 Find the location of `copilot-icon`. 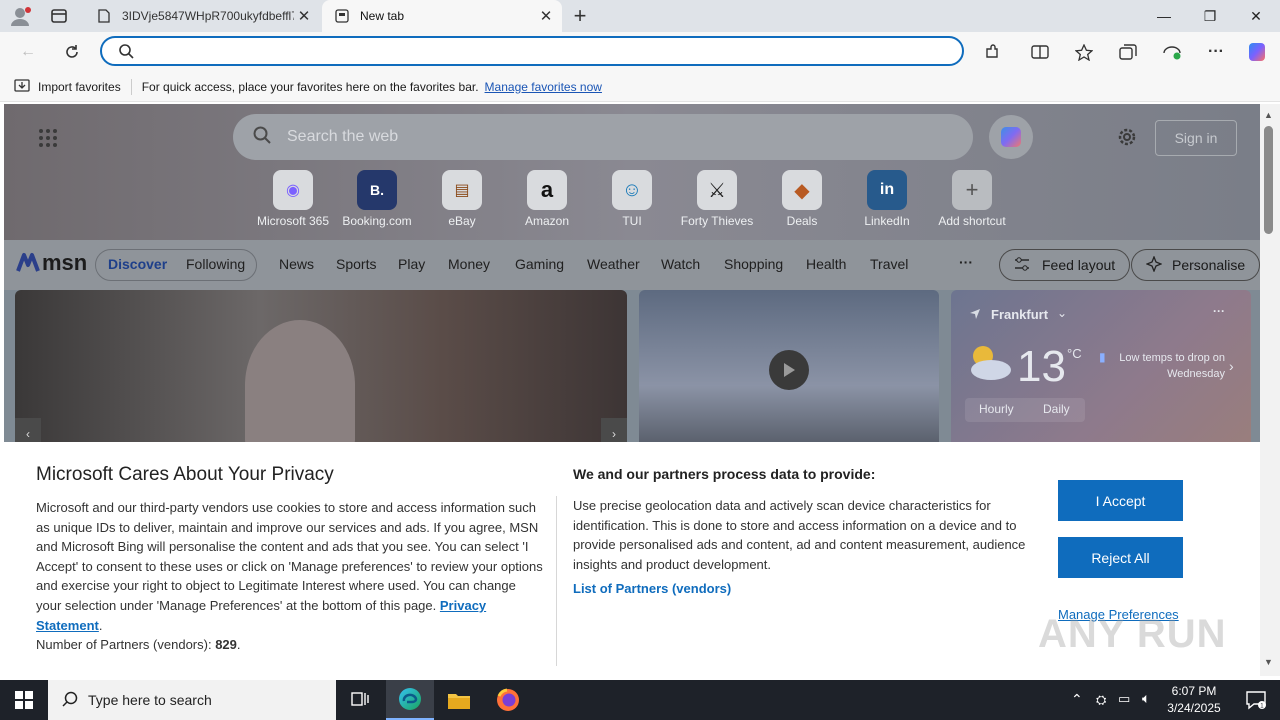

copilot-icon is located at coordinates (1258, 52).